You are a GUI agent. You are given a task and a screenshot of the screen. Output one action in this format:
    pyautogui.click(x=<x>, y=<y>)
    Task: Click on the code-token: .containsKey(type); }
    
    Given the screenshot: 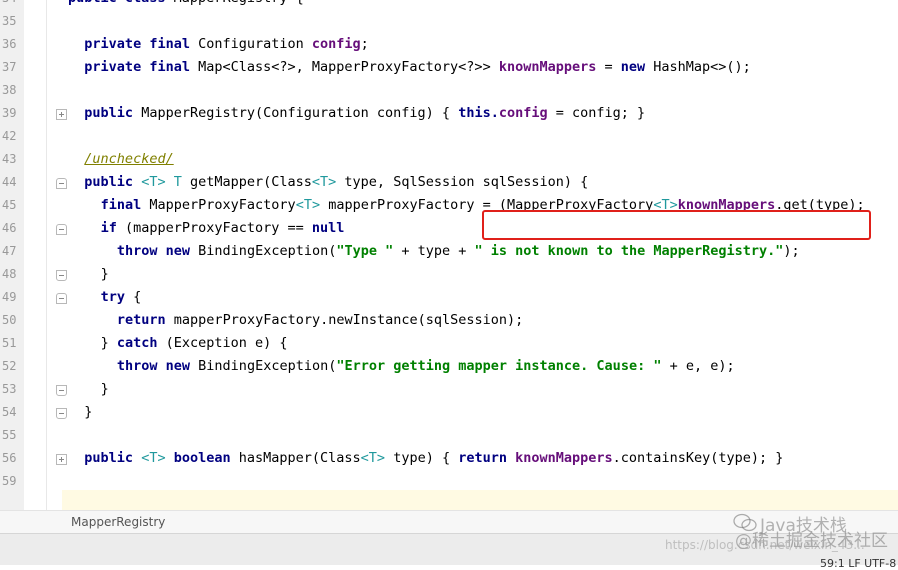 What is the action you would take?
    pyautogui.click(x=698, y=458)
    